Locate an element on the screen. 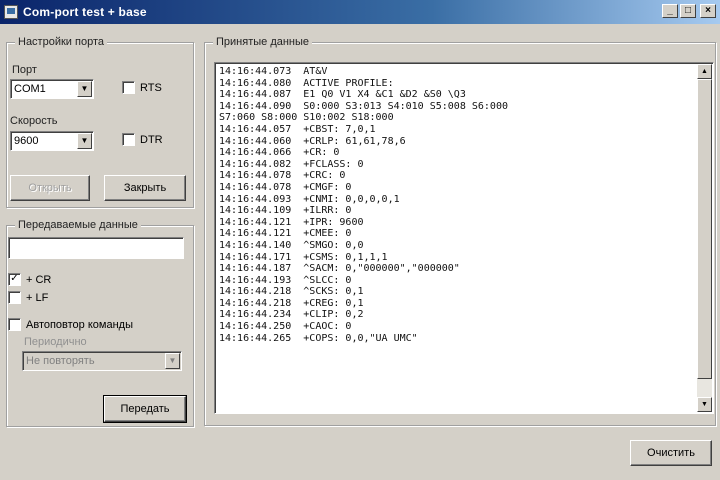  open-port-button: Открыть is located at coordinates (50, 188).